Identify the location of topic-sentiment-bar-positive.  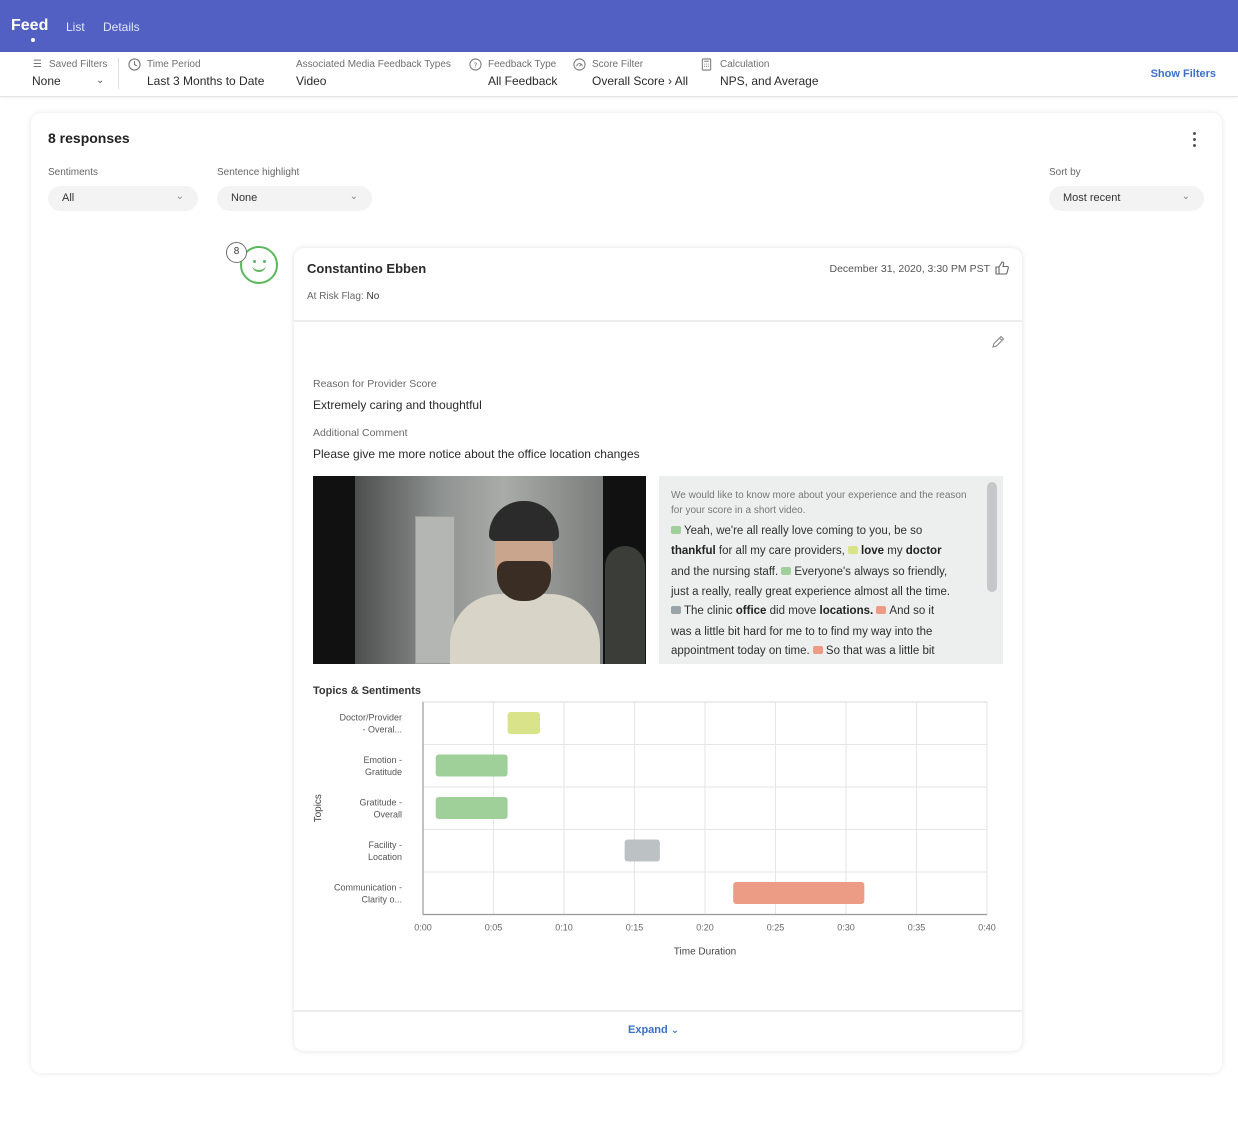
(471, 808).